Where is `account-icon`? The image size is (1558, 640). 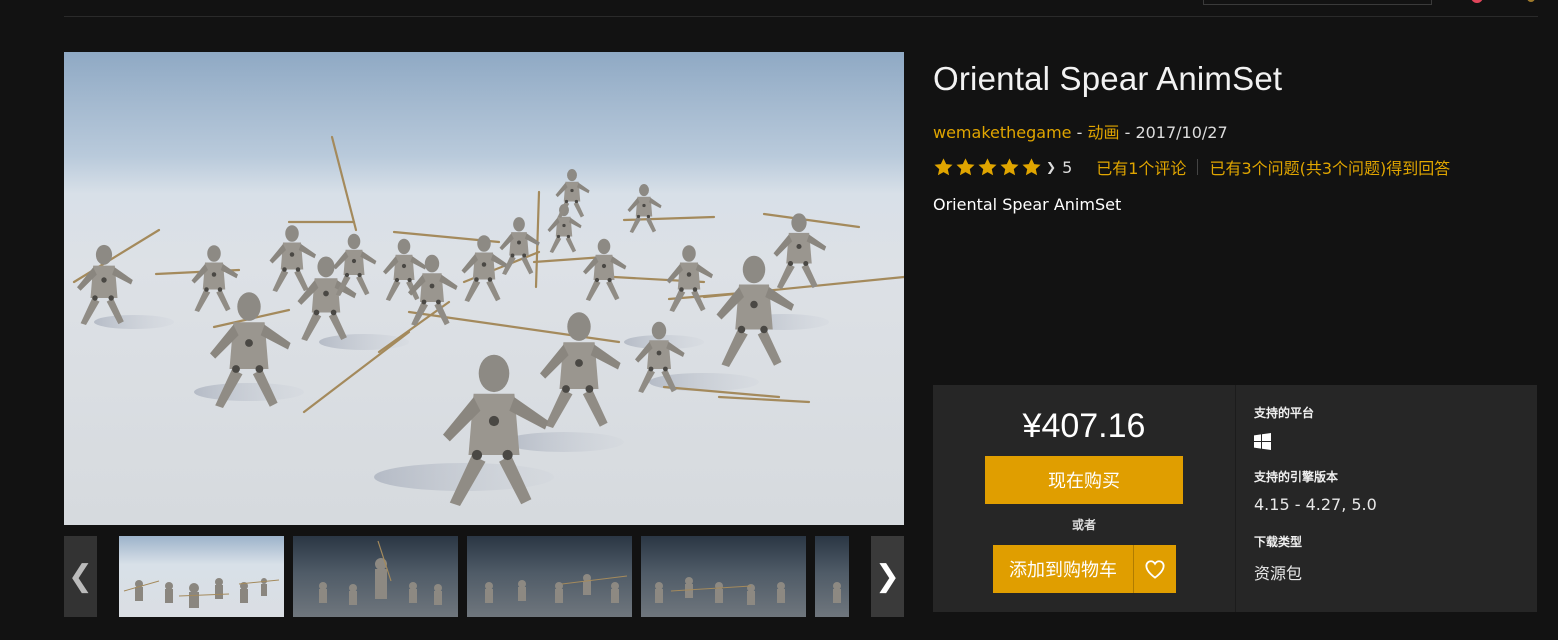 account-icon is located at coordinates (1531, 1).